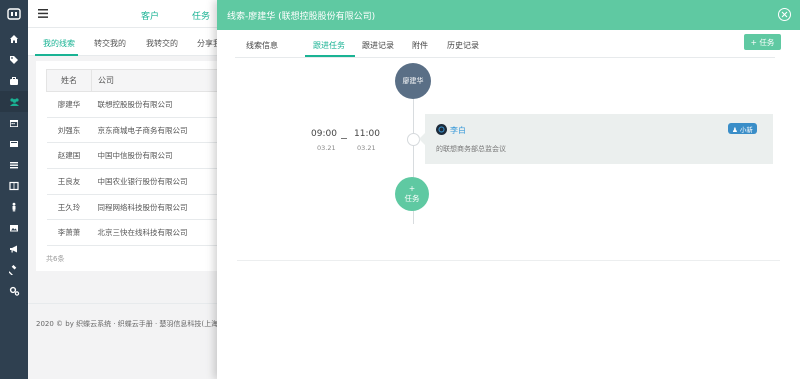 The image size is (800, 379). Describe the element at coordinates (326, 148) in the screenshot. I see `start-date: 03.21` at that location.